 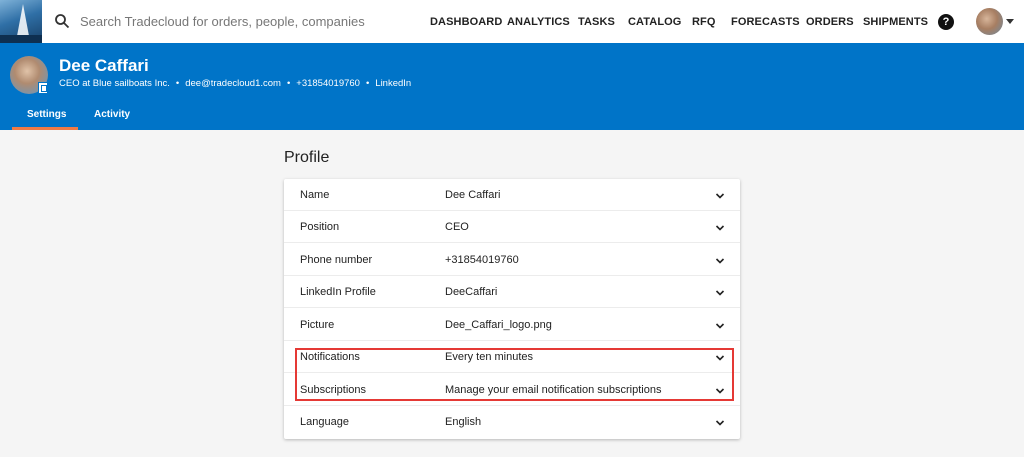 I want to click on row-value: CEO, so click(x=457, y=227).